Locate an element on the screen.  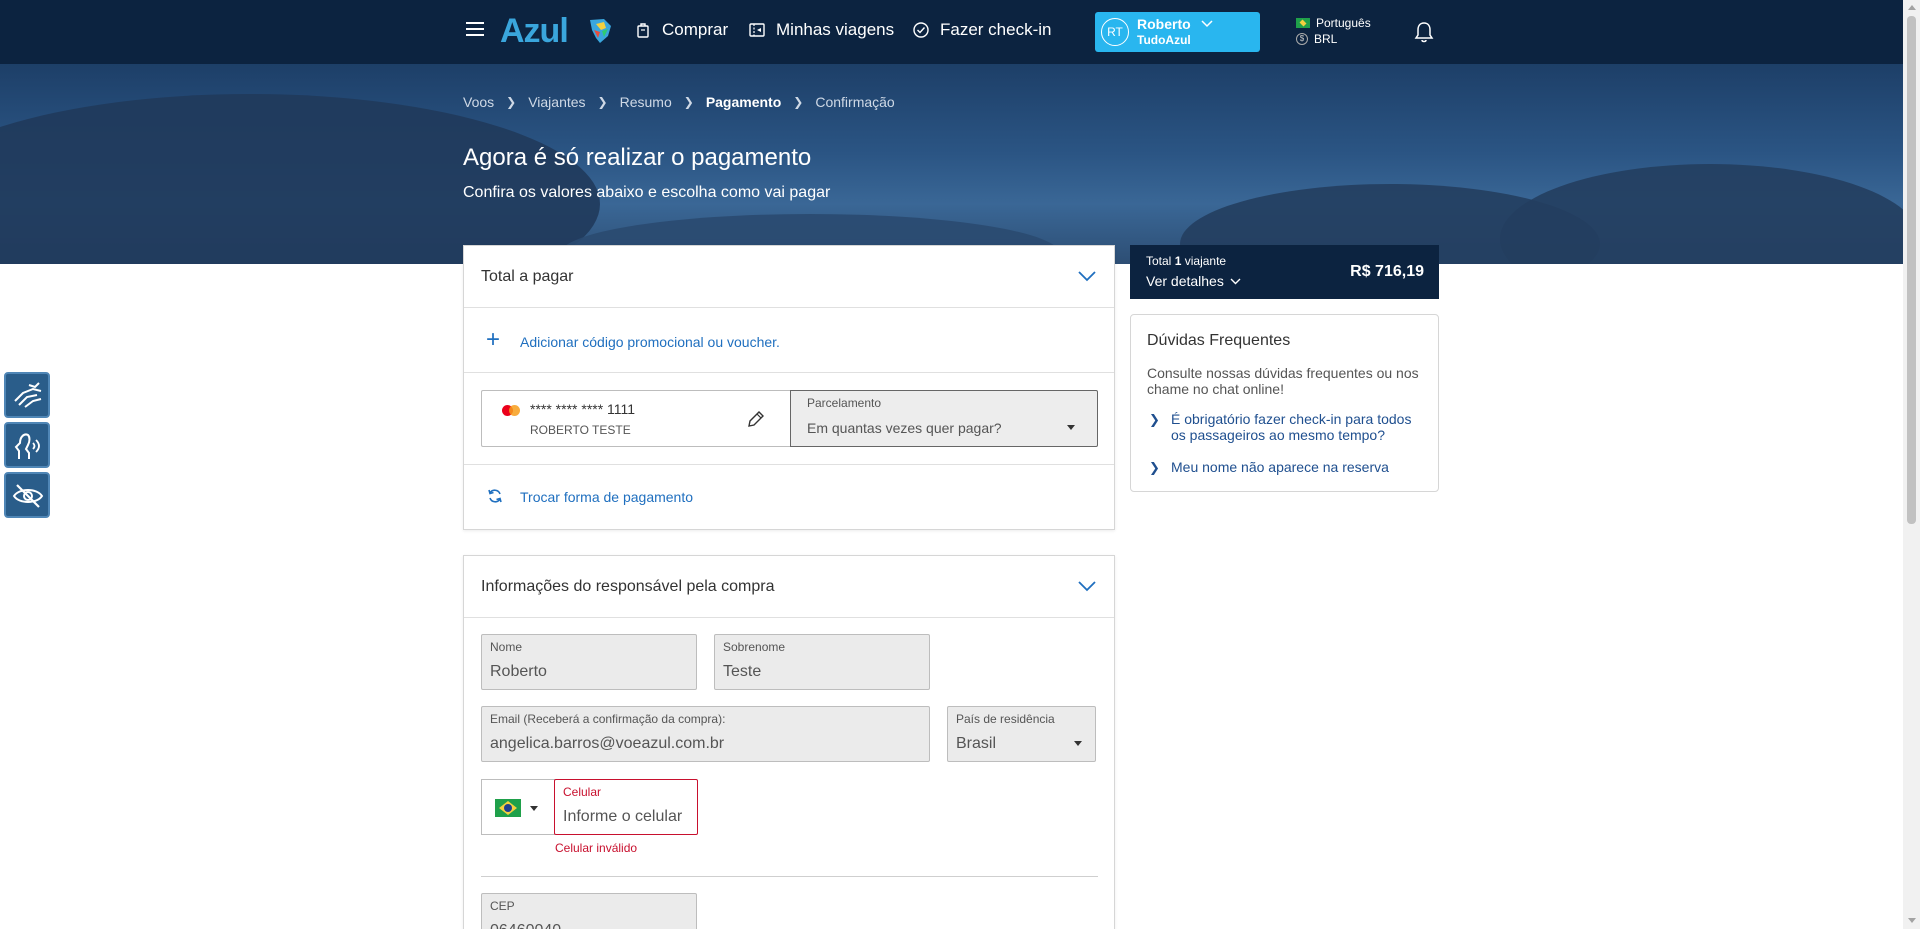
phone-field: Celular Informe o celular is located at coordinates (626, 807).